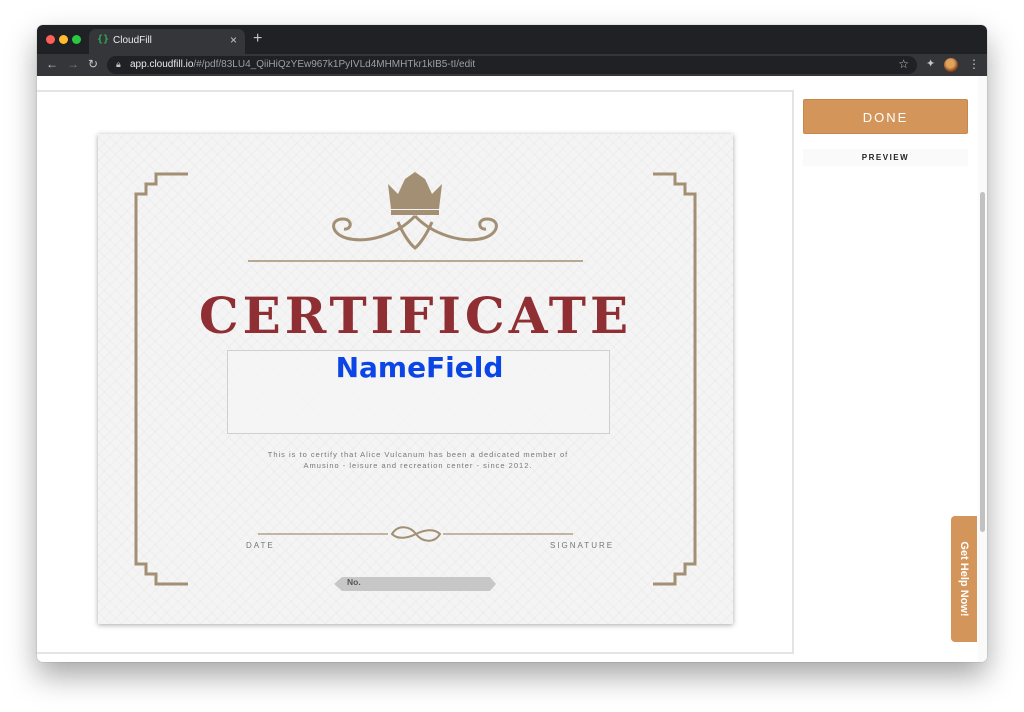  What do you see at coordinates (93, 64) in the screenshot?
I see `reload-icon: ↻` at bounding box center [93, 64].